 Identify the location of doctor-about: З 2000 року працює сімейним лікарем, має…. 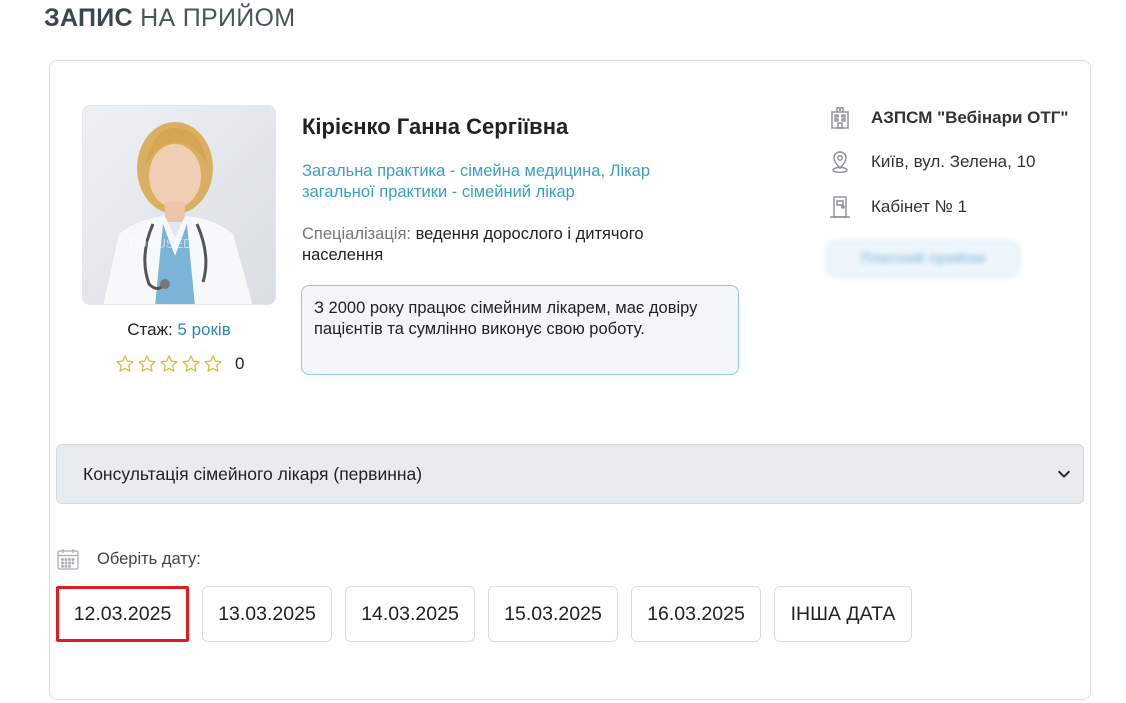
(520, 330).